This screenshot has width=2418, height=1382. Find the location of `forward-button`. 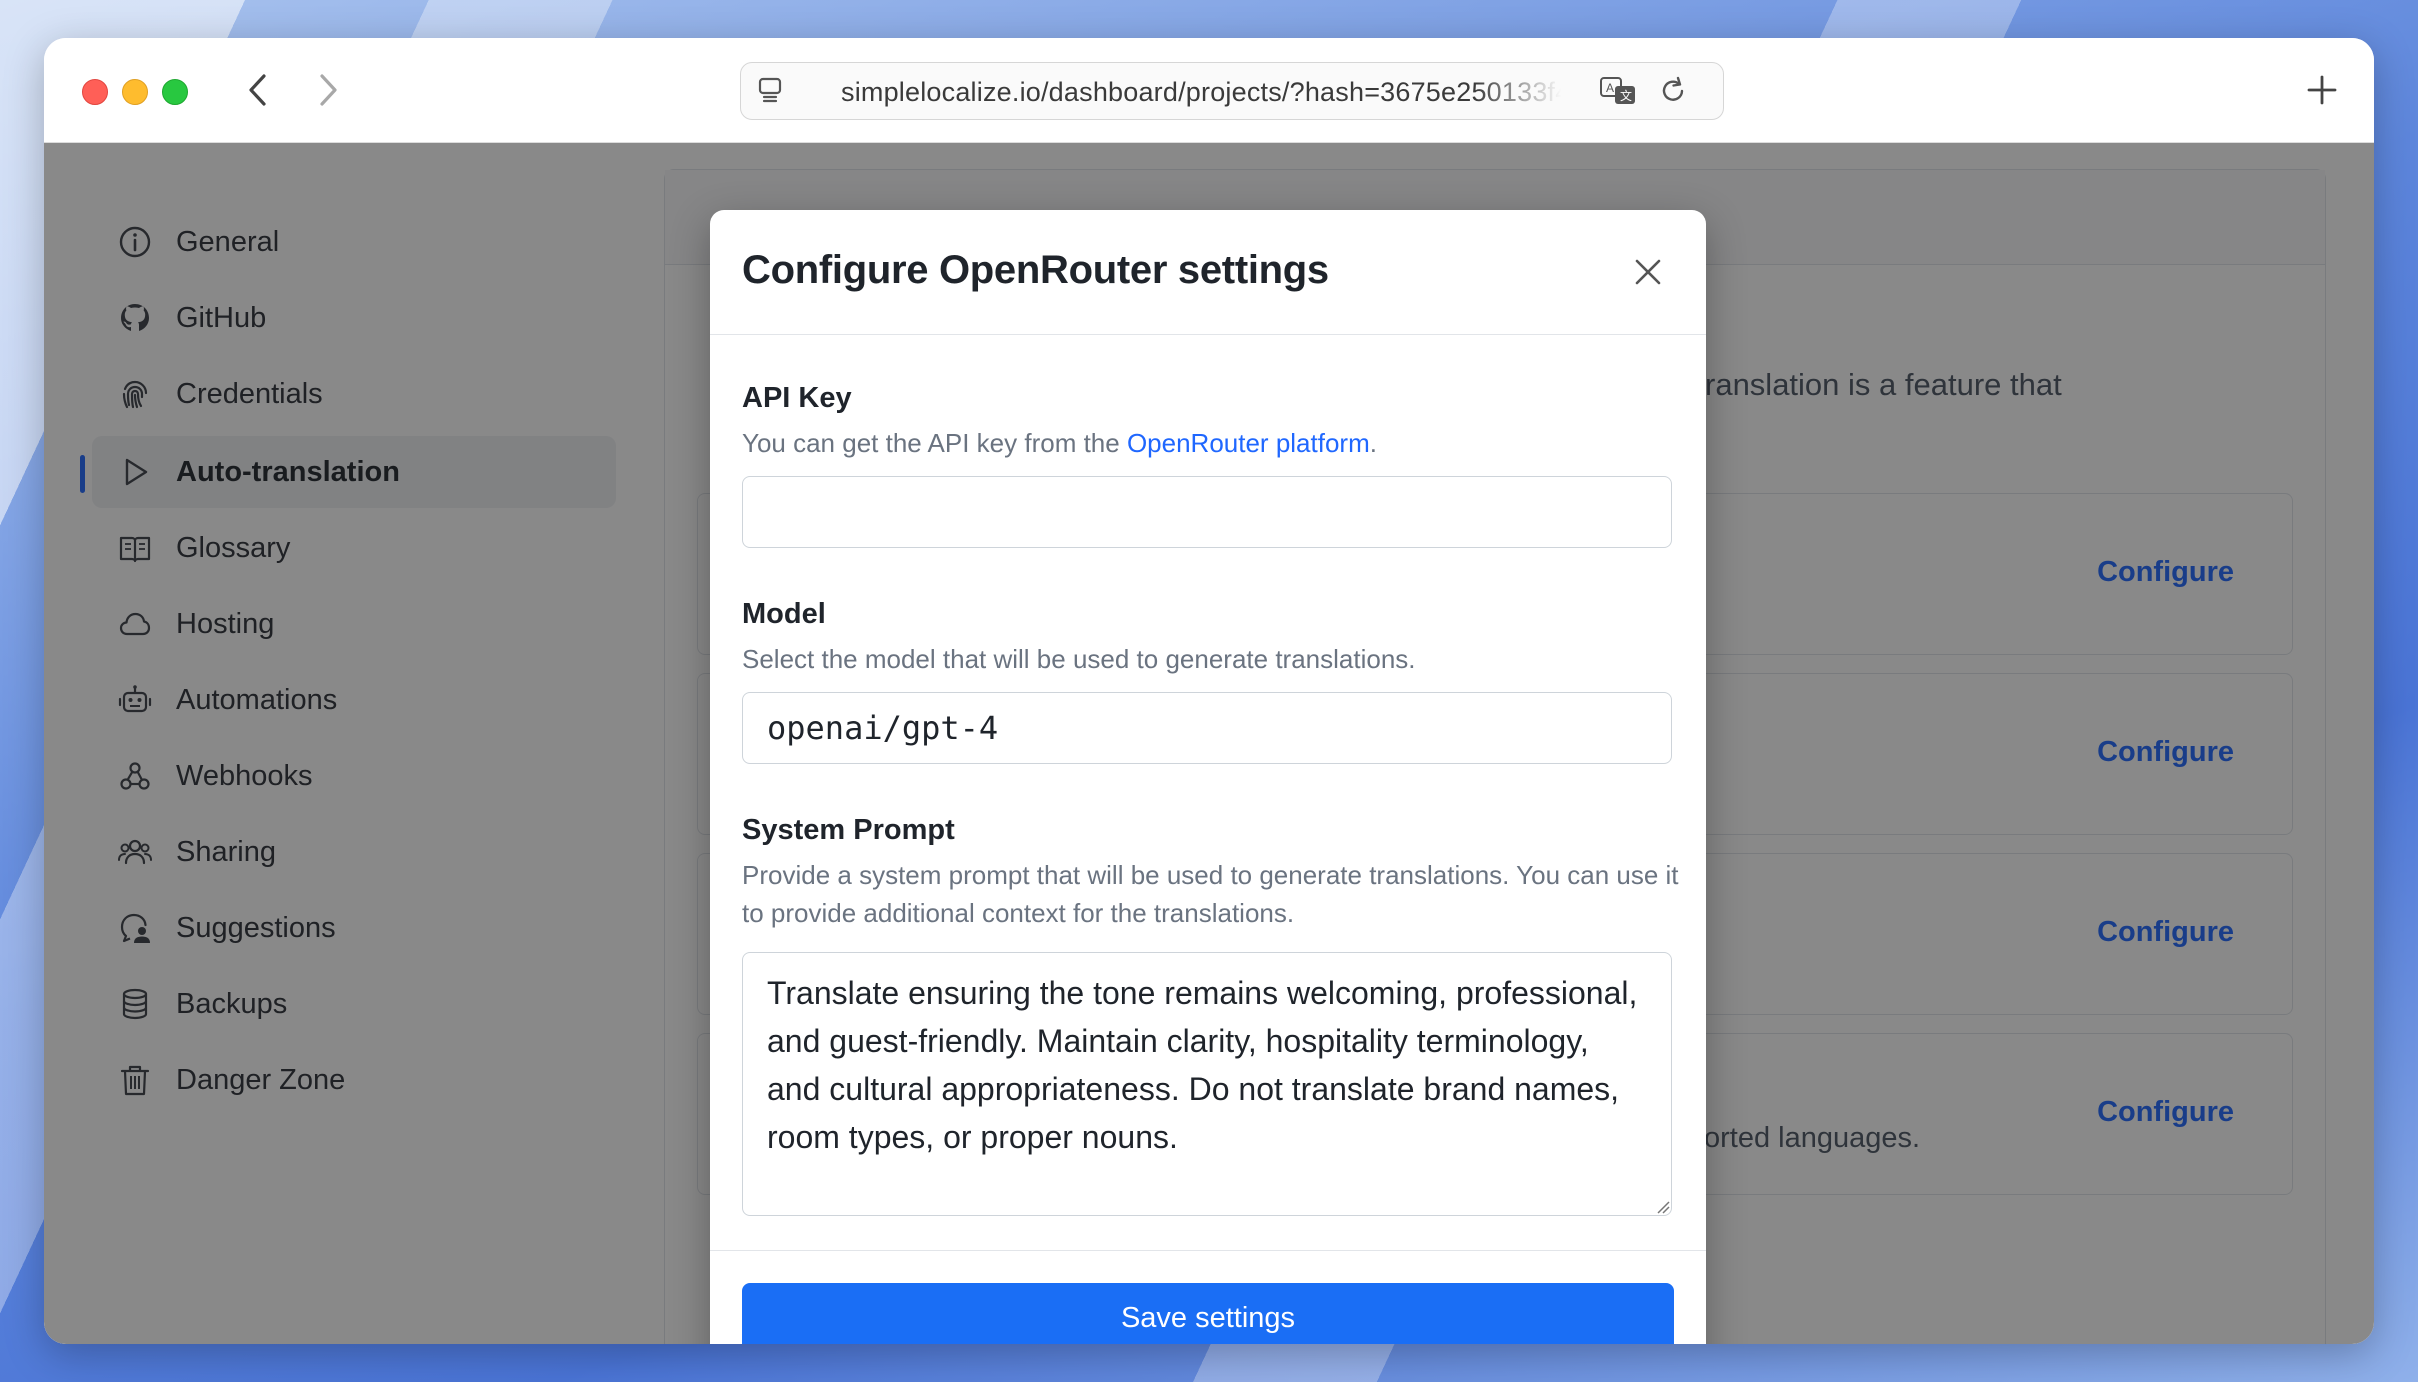

forward-button is located at coordinates (328, 90).